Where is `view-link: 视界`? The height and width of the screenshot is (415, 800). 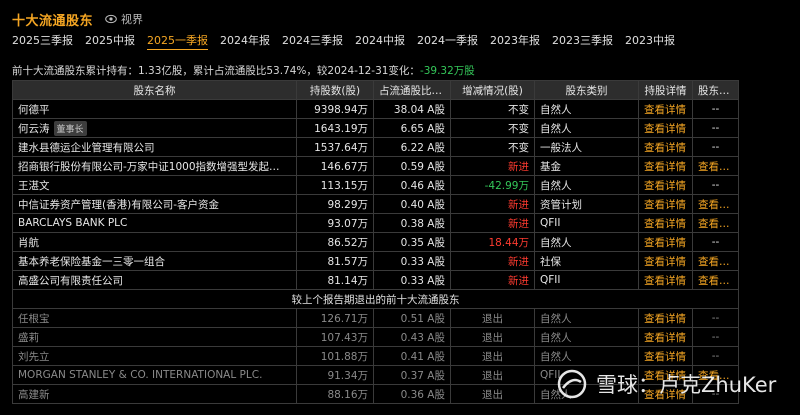
view-link: 视界 is located at coordinates (124, 19).